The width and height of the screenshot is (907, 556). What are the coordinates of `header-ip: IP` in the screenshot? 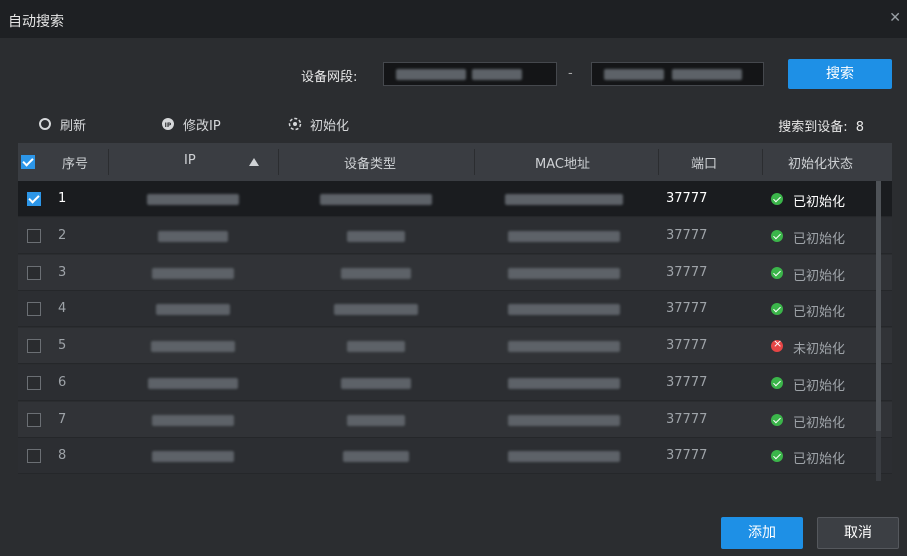 It's located at (190, 160).